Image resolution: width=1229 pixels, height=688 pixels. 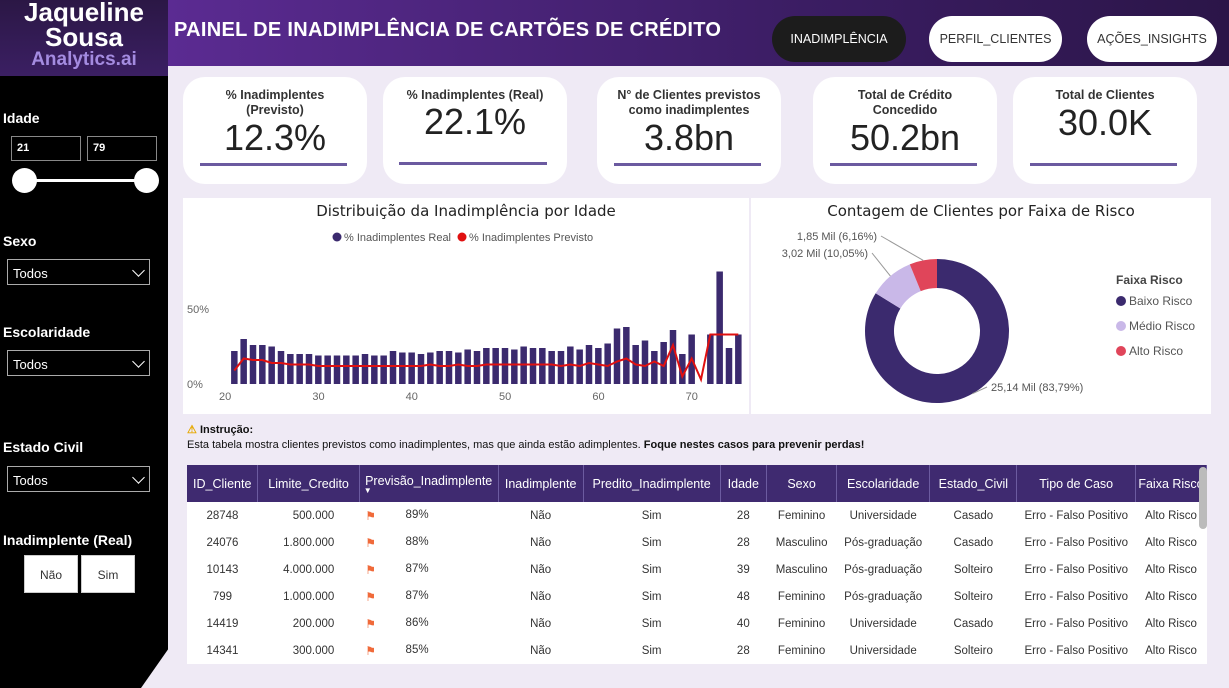 What do you see at coordinates (24, 180) in the screenshot?
I see `idade-slider-min-handle` at bounding box center [24, 180].